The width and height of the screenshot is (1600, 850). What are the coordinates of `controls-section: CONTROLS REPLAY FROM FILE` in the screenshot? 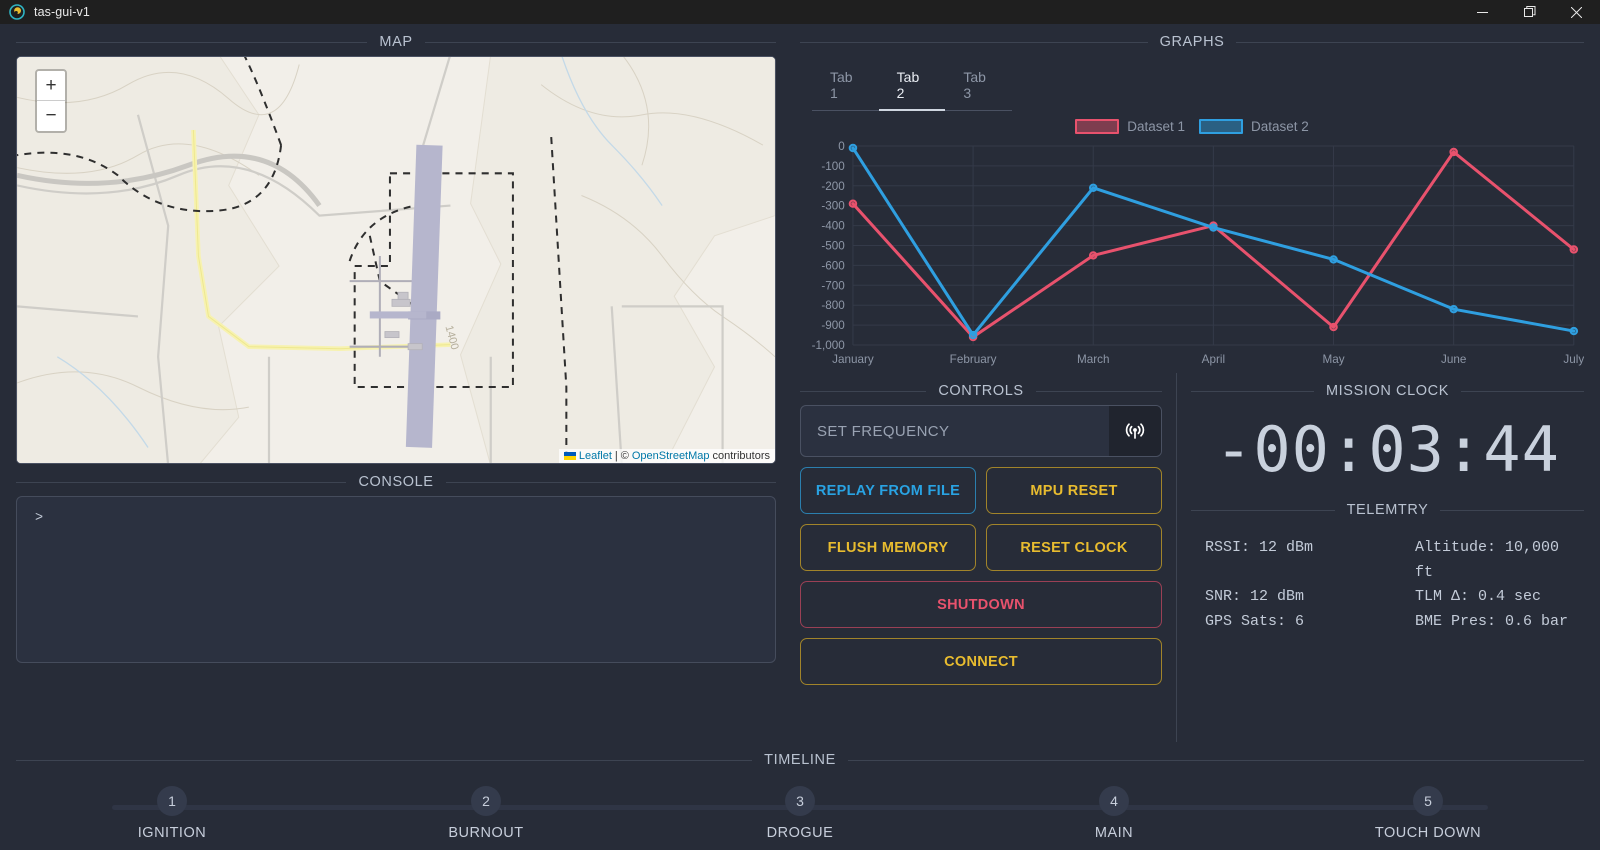 It's located at (988, 557).